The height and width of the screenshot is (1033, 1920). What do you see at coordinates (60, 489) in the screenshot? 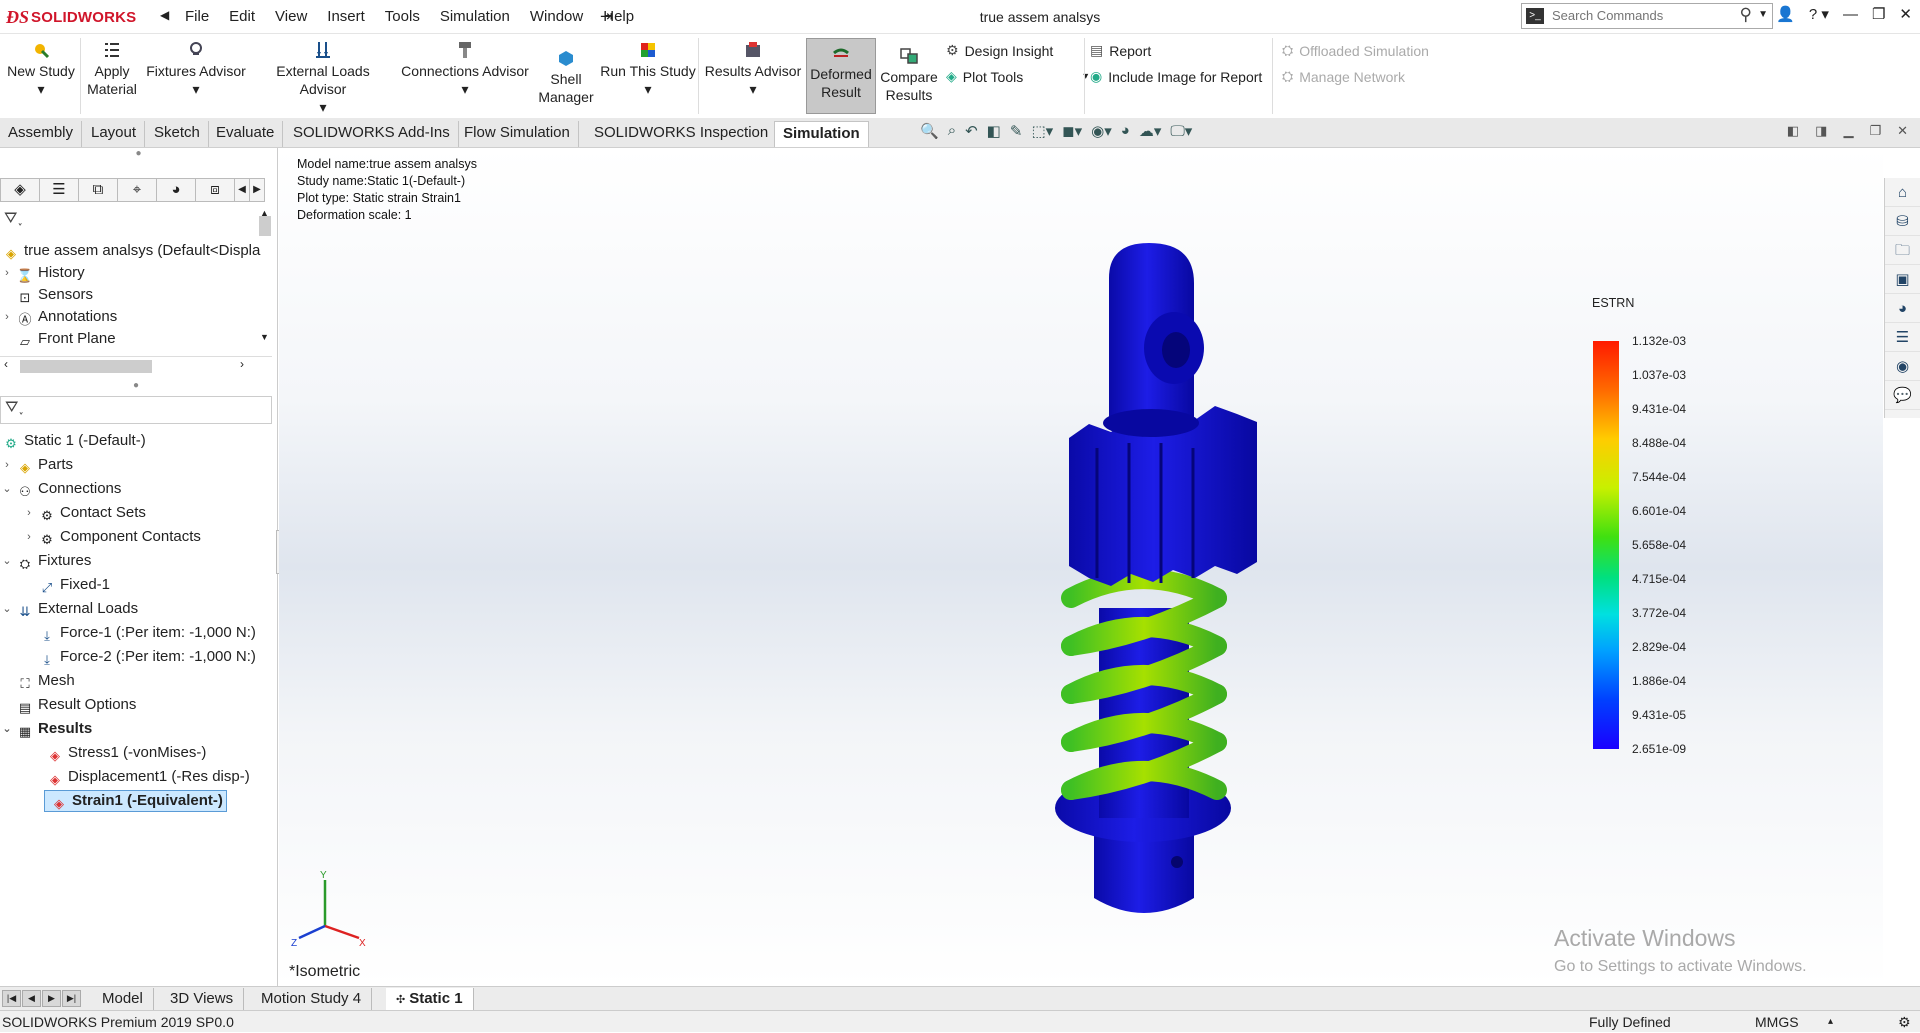
I see `tree-item-connections: ⌄ ⚇ Connections` at bounding box center [60, 489].